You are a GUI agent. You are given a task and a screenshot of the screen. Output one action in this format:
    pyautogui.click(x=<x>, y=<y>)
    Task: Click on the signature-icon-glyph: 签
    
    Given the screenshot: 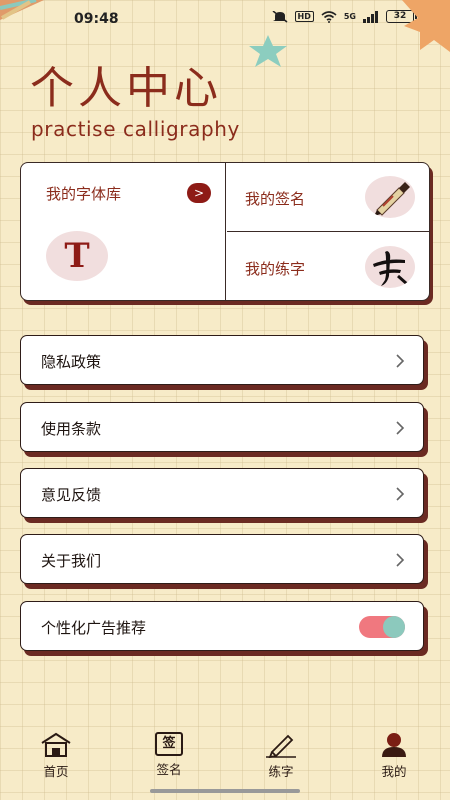 What is the action you would take?
    pyautogui.click(x=169, y=743)
    